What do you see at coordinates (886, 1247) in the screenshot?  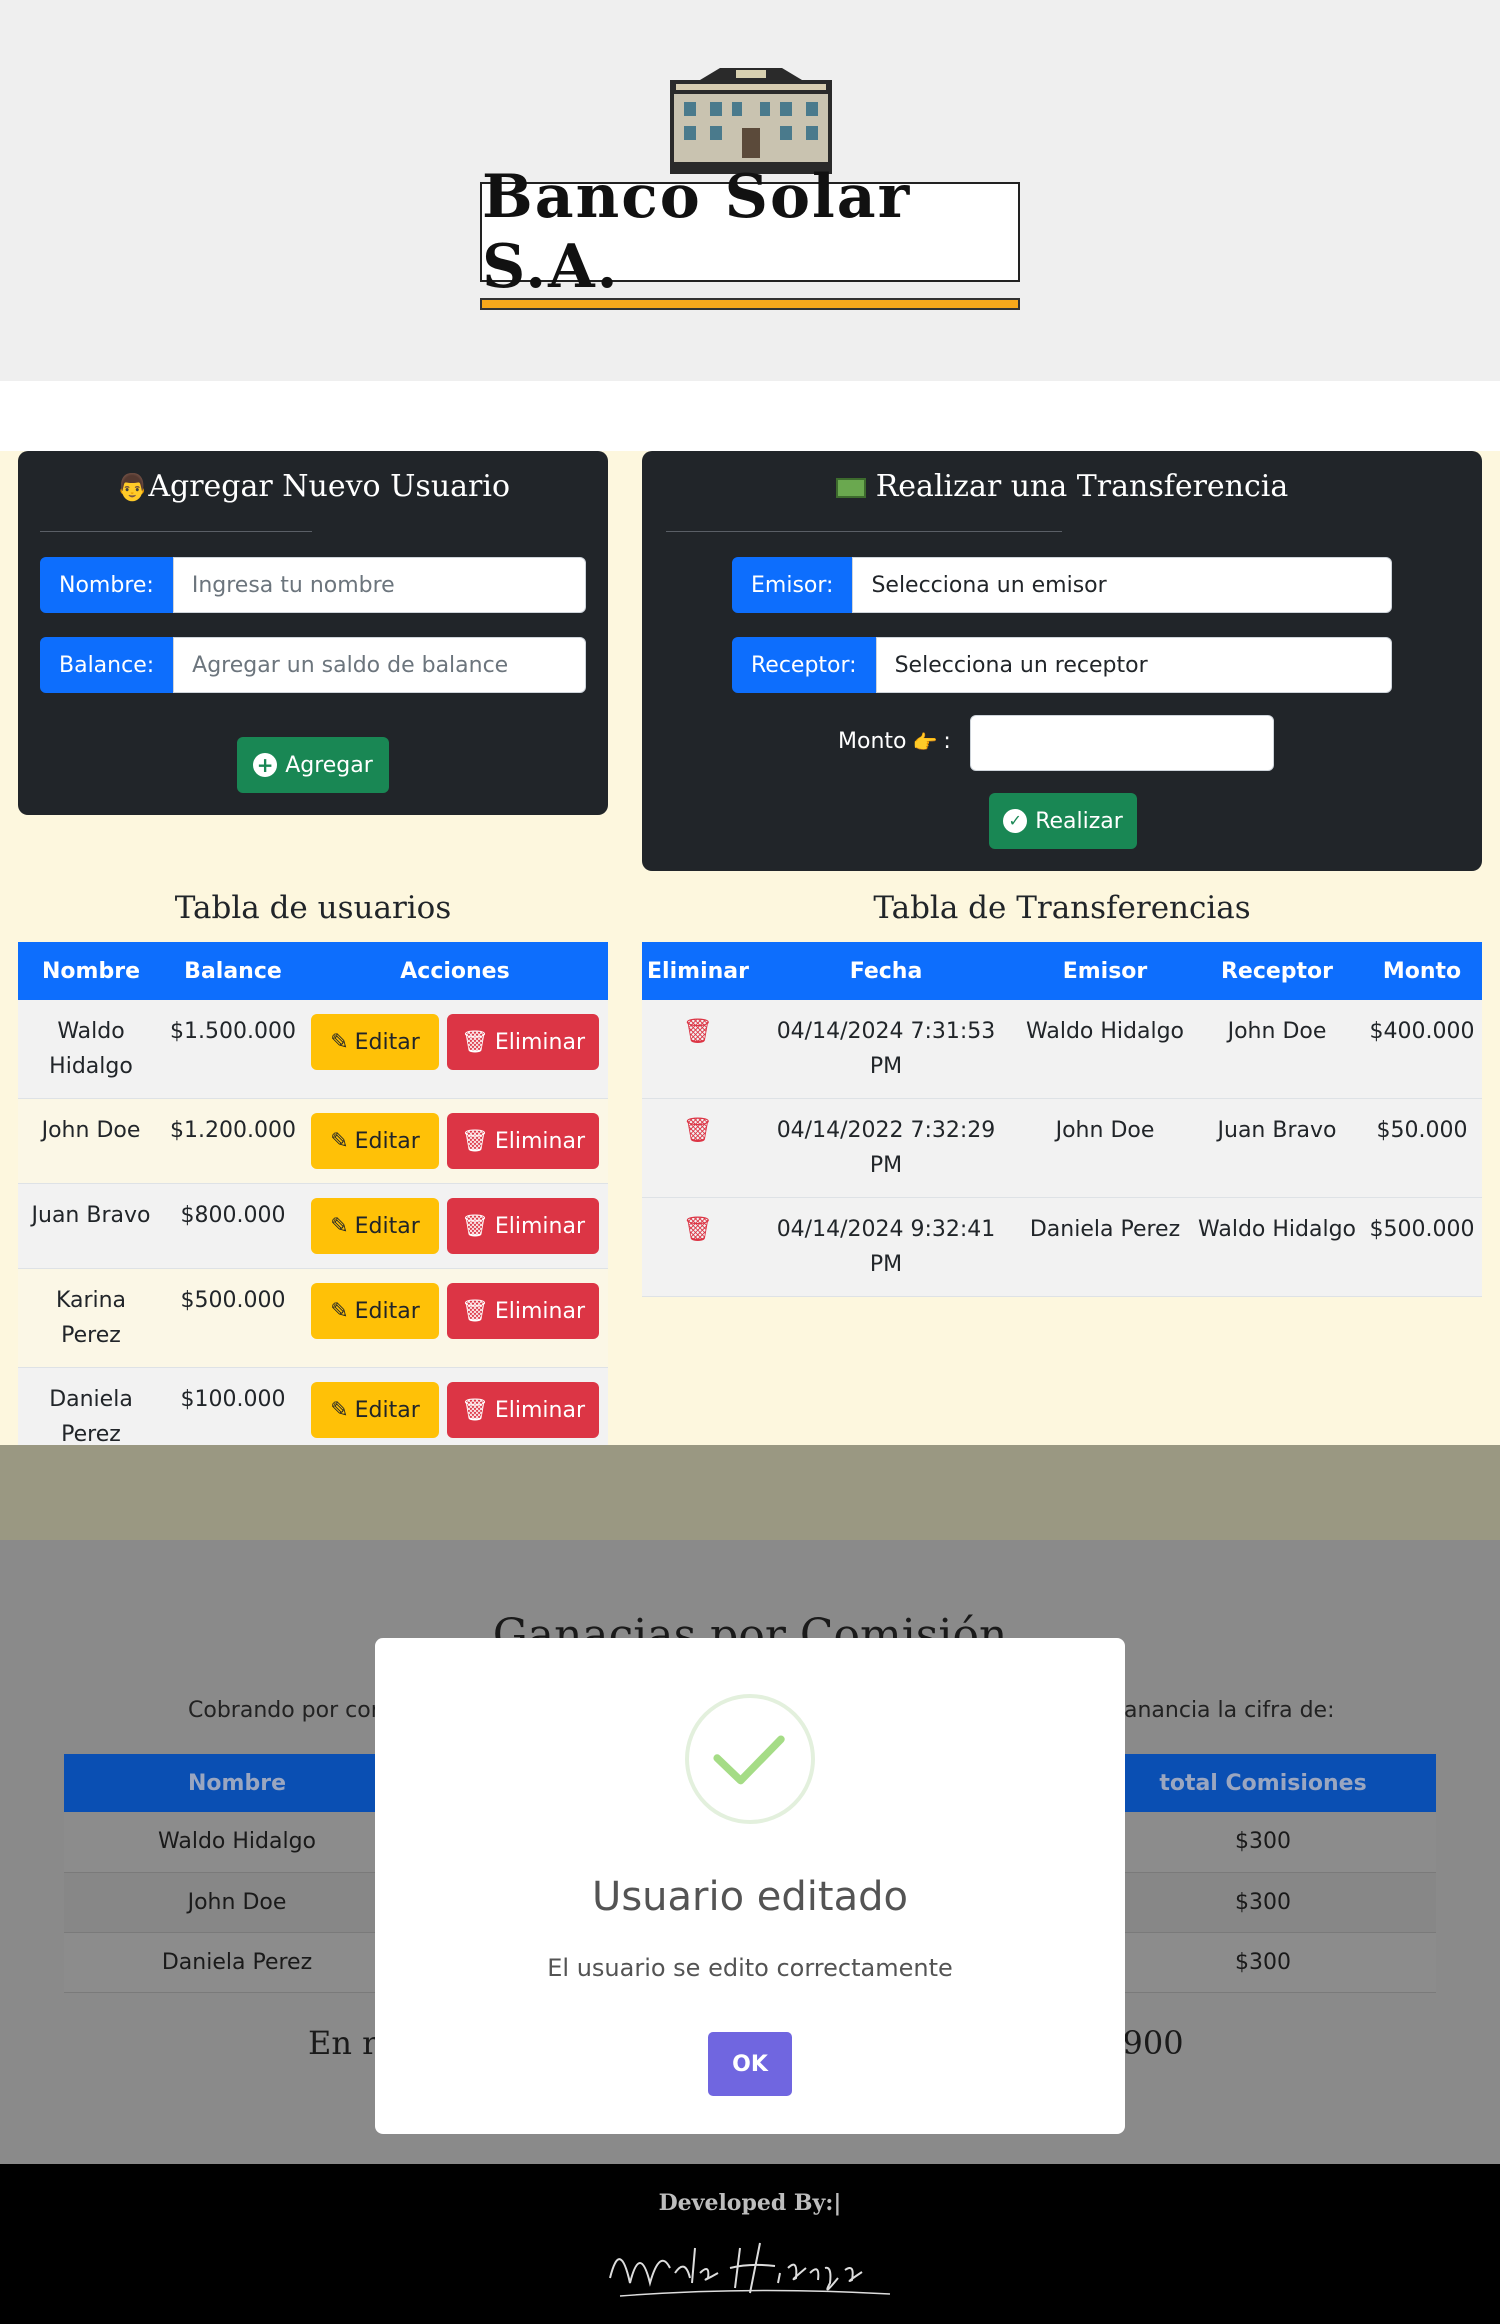 I see `transfer-date: 04/14/2024 9:32:41 PM` at bounding box center [886, 1247].